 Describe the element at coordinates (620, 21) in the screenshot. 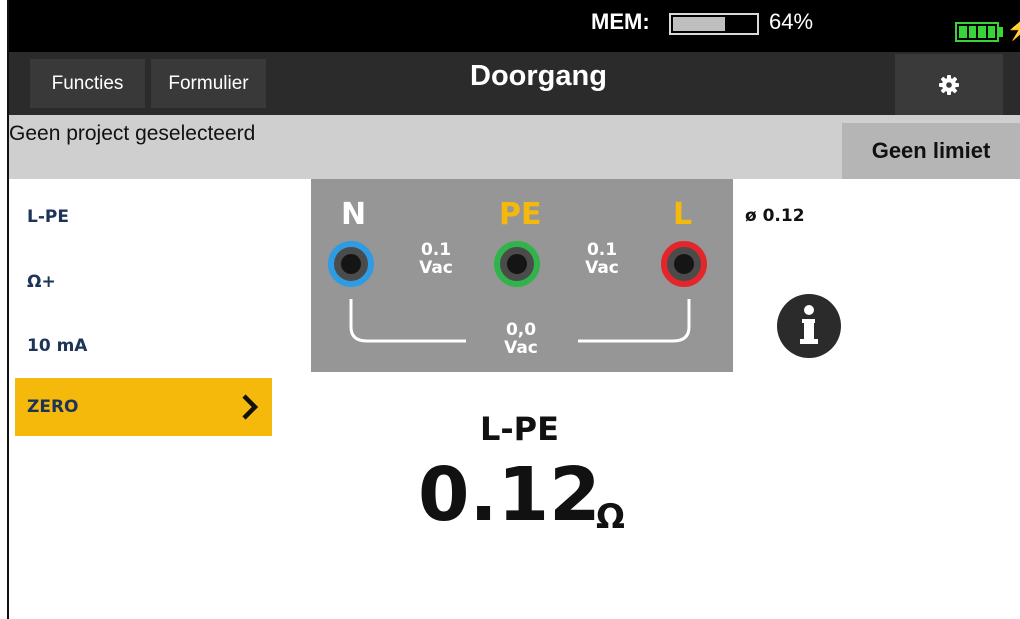

I see `memory-label: MEM:` at that location.